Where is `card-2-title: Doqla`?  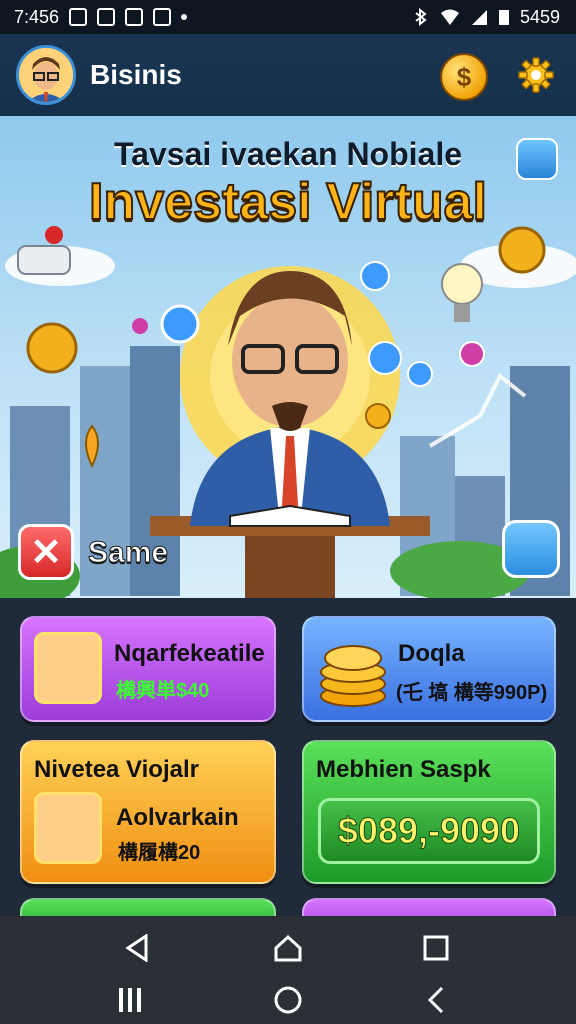 card-2-title: Doqla is located at coordinates (431, 653).